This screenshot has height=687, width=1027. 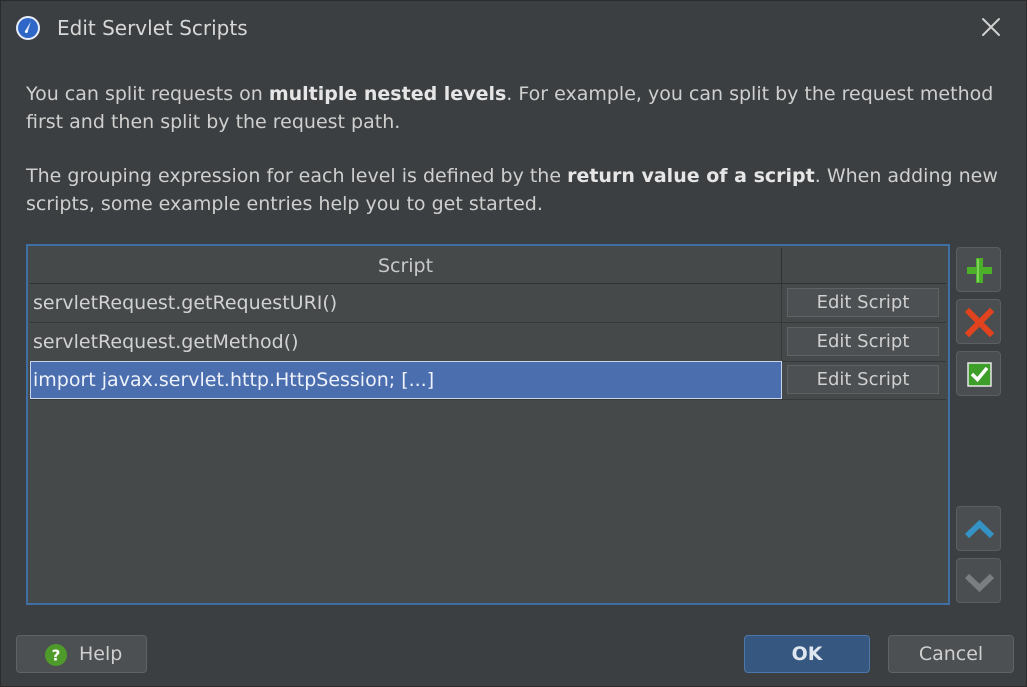 I want to click on move-up-button, so click(x=978, y=528).